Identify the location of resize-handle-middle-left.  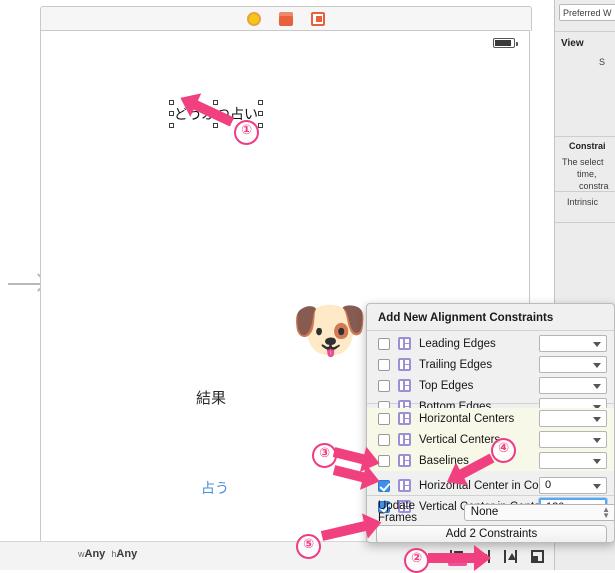
(171, 113).